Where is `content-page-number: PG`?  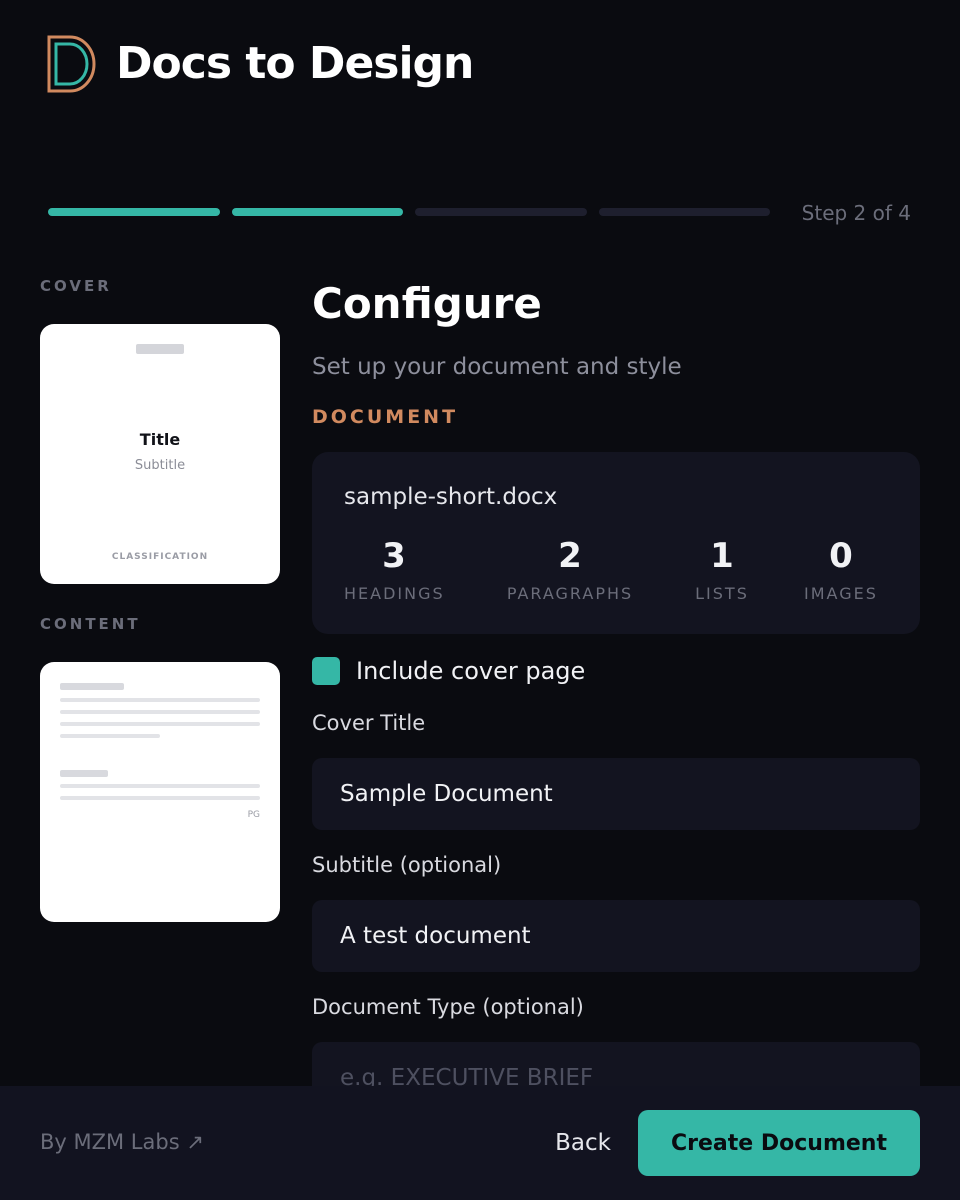 content-page-number: PG is located at coordinates (253, 815).